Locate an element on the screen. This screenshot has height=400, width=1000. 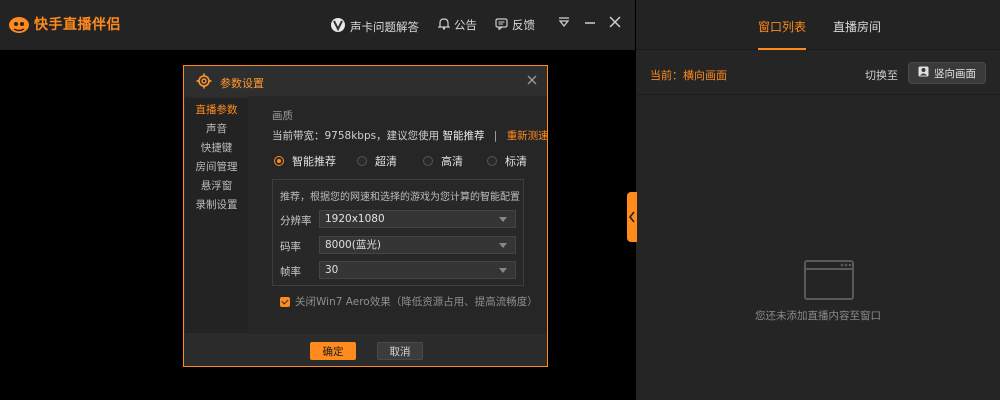
notice-button: 公告 is located at coordinates (457, 25).